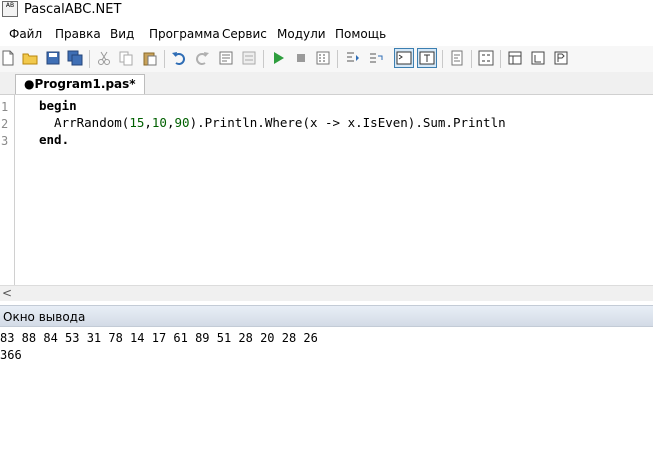 The image size is (653, 468). What do you see at coordinates (515, 58) in the screenshot?
I see `form-designer-icon` at bounding box center [515, 58].